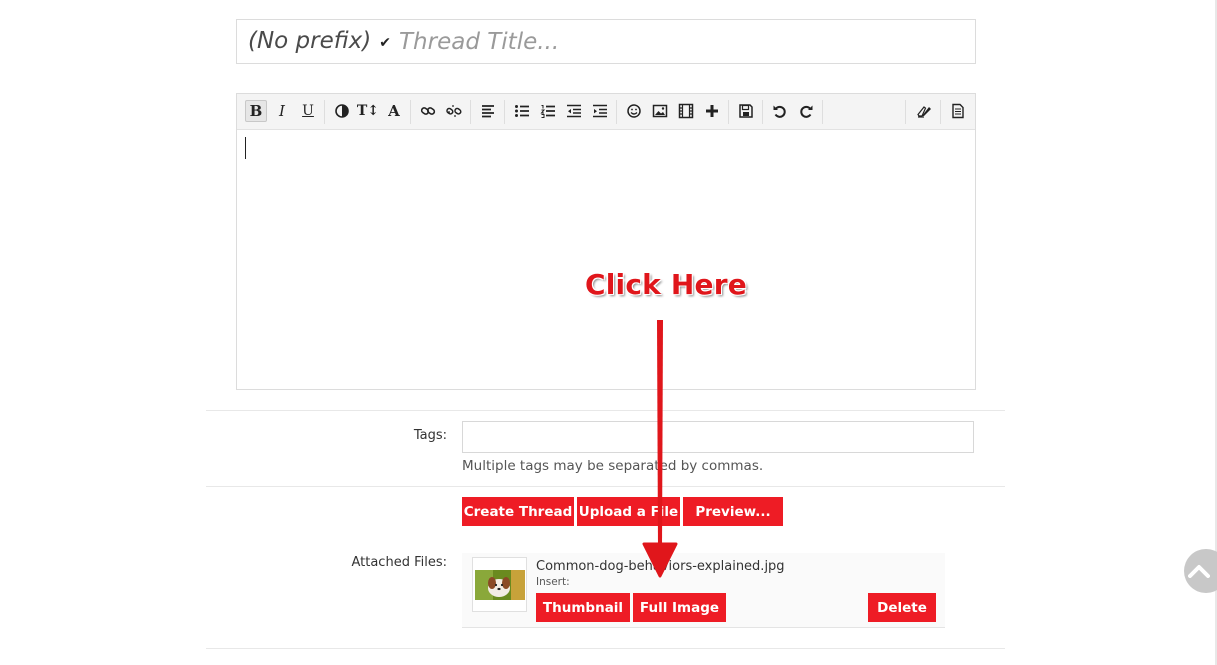 Image resolution: width=1217 pixels, height=665 pixels. I want to click on font-family-icon: A, so click(394, 111).